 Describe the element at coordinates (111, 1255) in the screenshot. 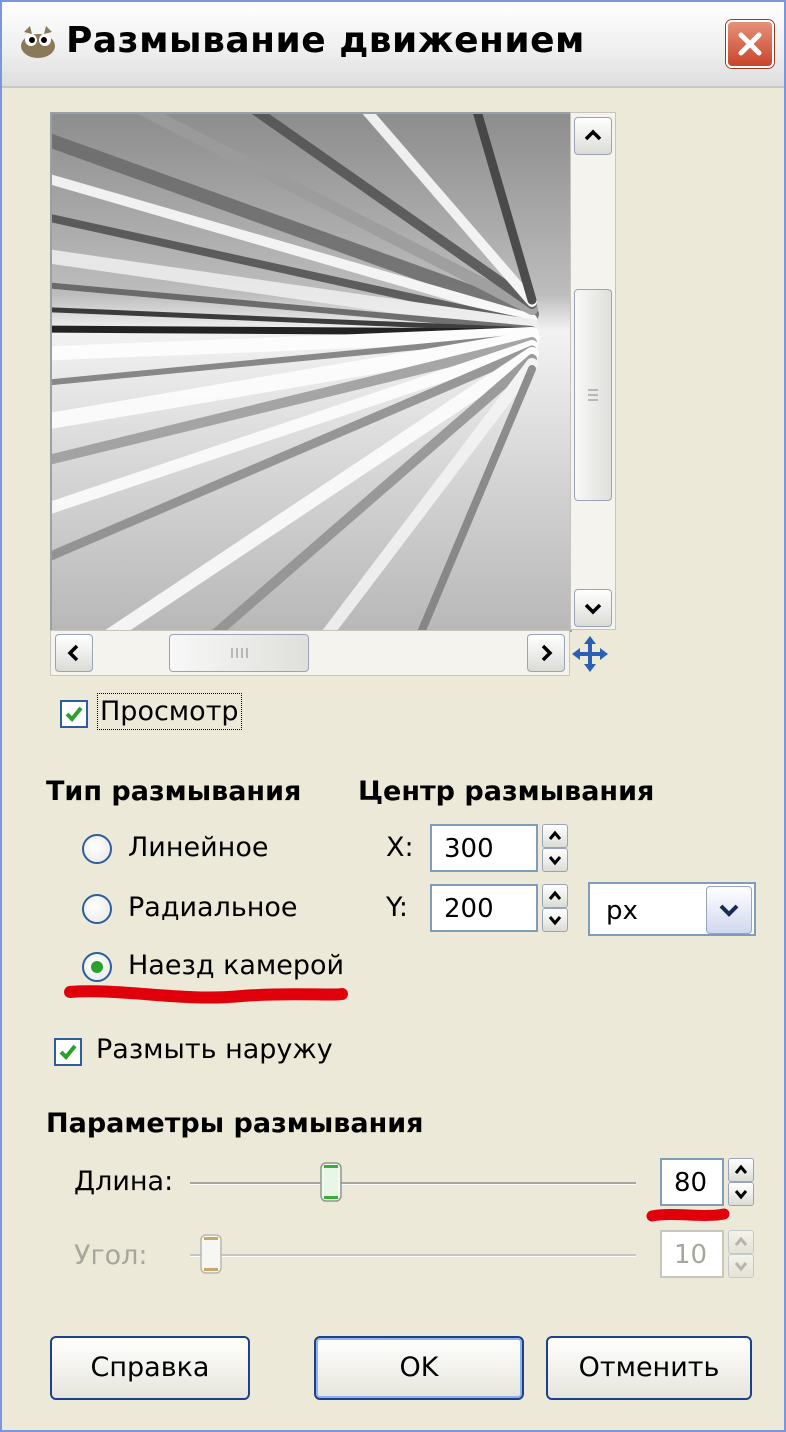

I see `angle-label: Угол:` at that location.